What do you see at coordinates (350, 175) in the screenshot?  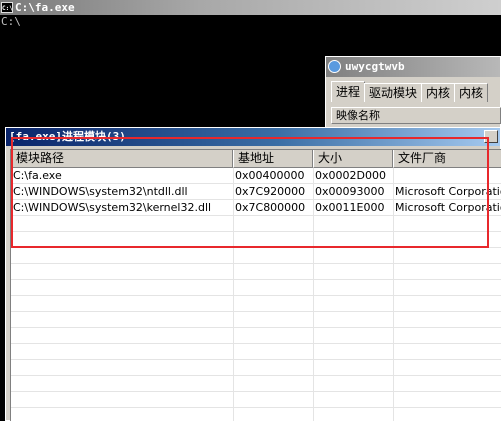 I see `module-size: 0x0002D000` at bounding box center [350, 175].